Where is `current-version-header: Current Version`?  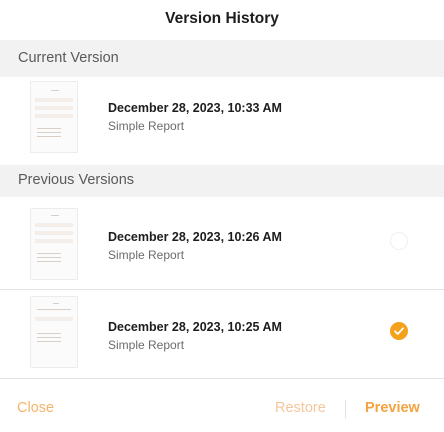
current-version-header: Current Version is located at coordinates (222, 58).